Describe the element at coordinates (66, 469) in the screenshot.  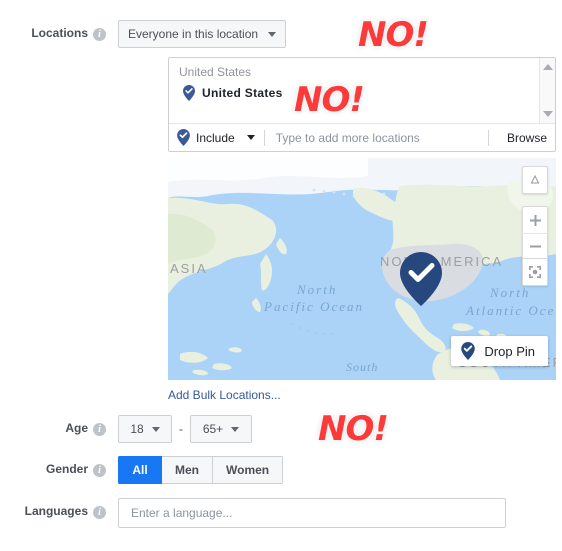
I see `gender-label: Gender` at that location.